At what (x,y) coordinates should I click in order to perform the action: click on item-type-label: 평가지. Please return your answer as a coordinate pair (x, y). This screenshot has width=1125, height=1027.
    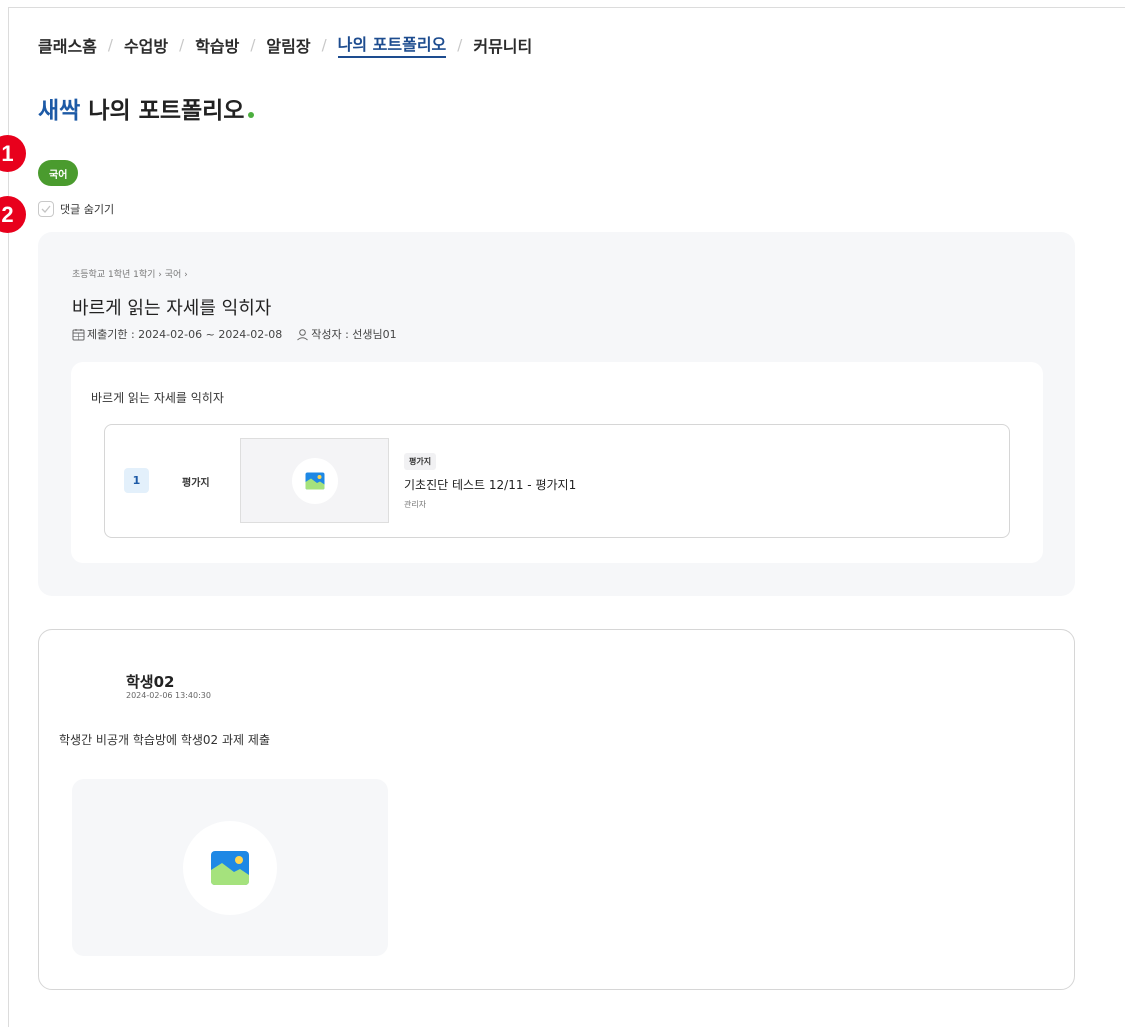
    Looking at the image, I should click on (196, 483).